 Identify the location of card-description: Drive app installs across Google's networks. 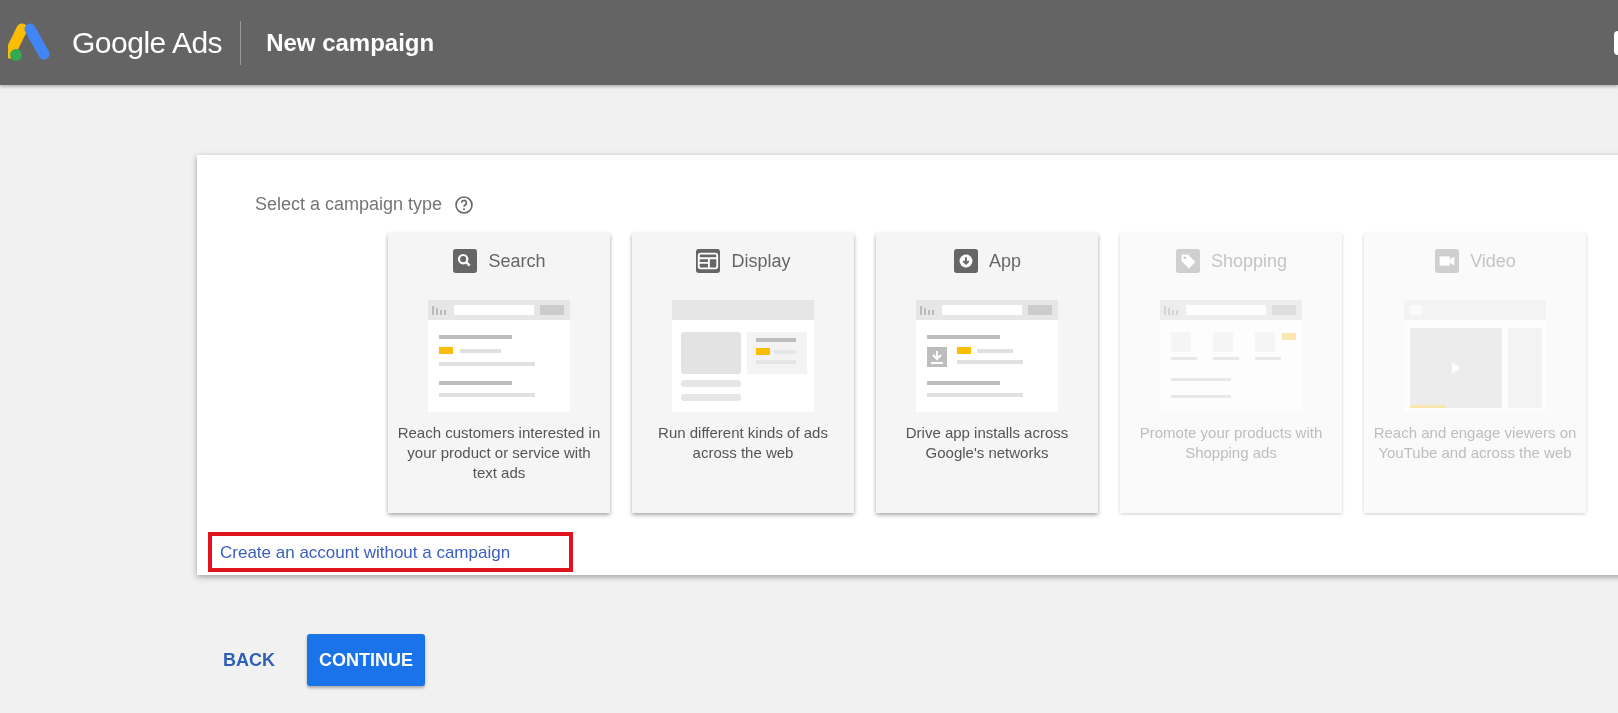
(987, 443).